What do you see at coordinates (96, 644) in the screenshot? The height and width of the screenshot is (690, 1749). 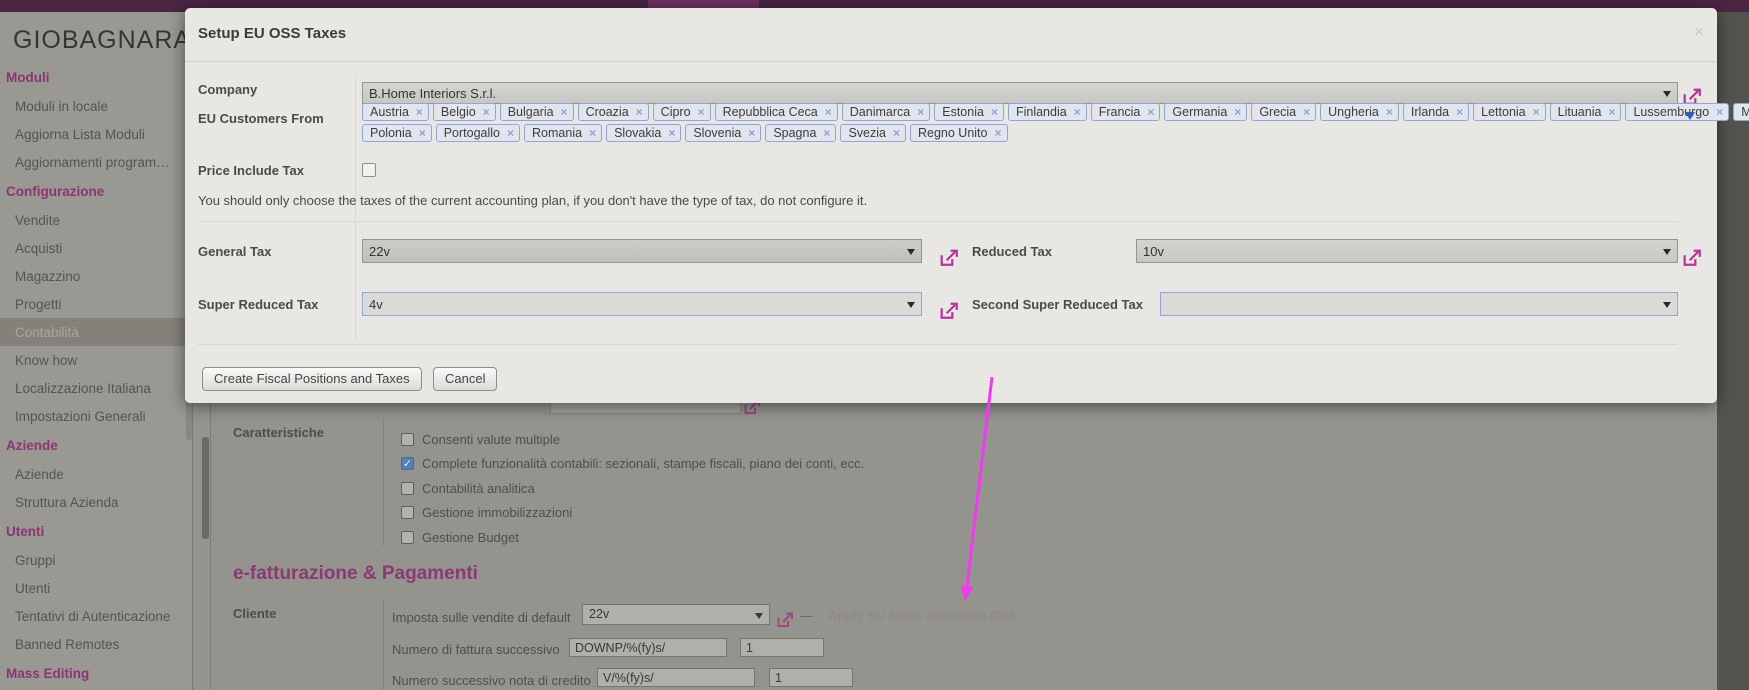 I see `sidebar-item-banned-remotes: Banned Remotes` at bounding box center [96, 644].